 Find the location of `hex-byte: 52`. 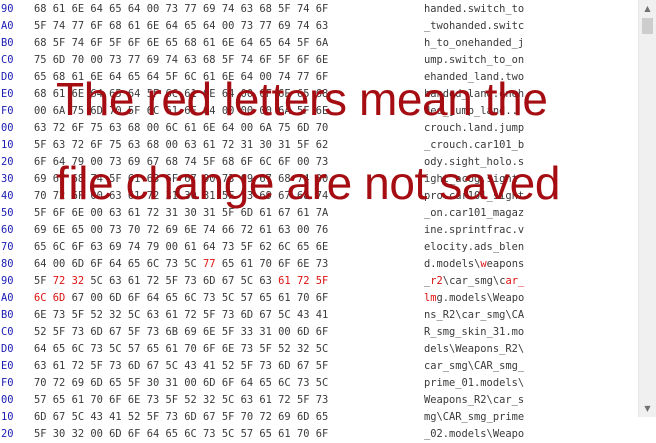

hex-byte: 52 is located at coordinates (190, 400).